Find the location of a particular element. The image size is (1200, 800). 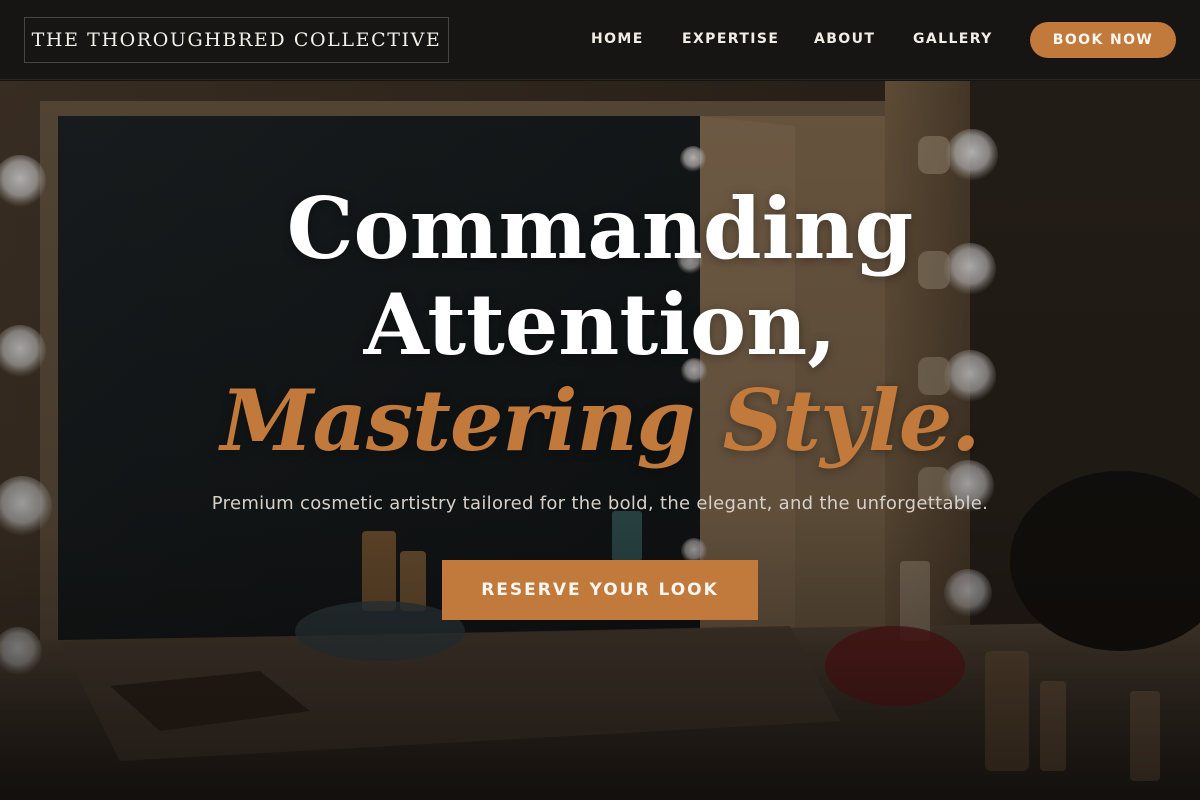

nav-home-link: HOME is located at coordinates (617, 39).